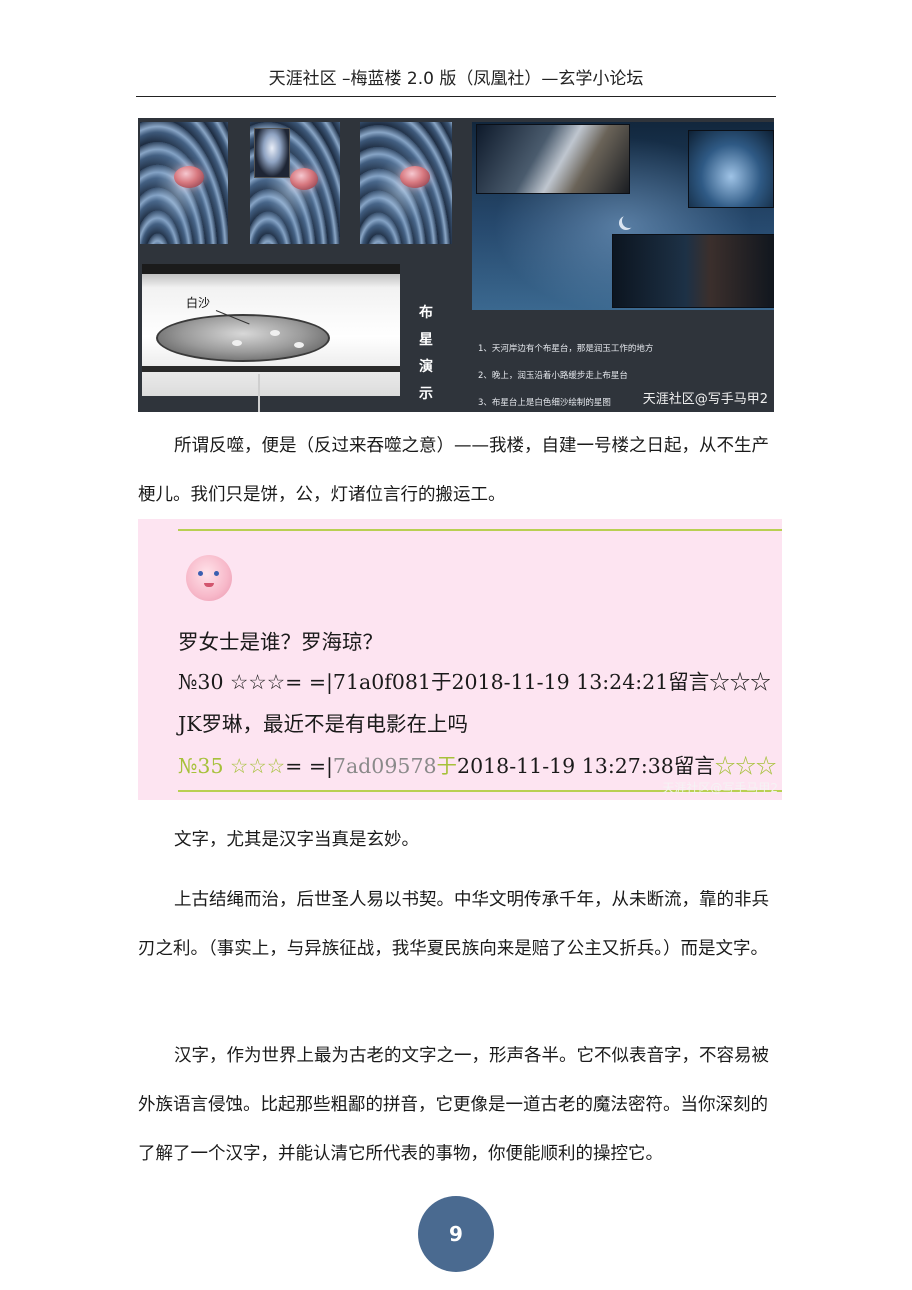  What do you see at coordinates (705, 399) in the screenshot?
I see `figure-watermark: 天涯社区@写手马甲2` at bounding box center [705, 399].